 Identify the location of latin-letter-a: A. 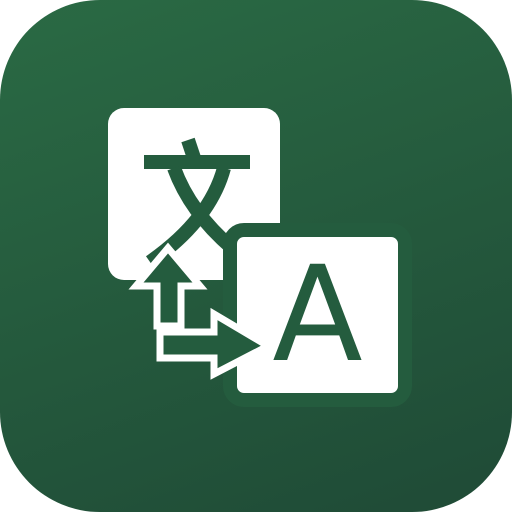
(317, 315).